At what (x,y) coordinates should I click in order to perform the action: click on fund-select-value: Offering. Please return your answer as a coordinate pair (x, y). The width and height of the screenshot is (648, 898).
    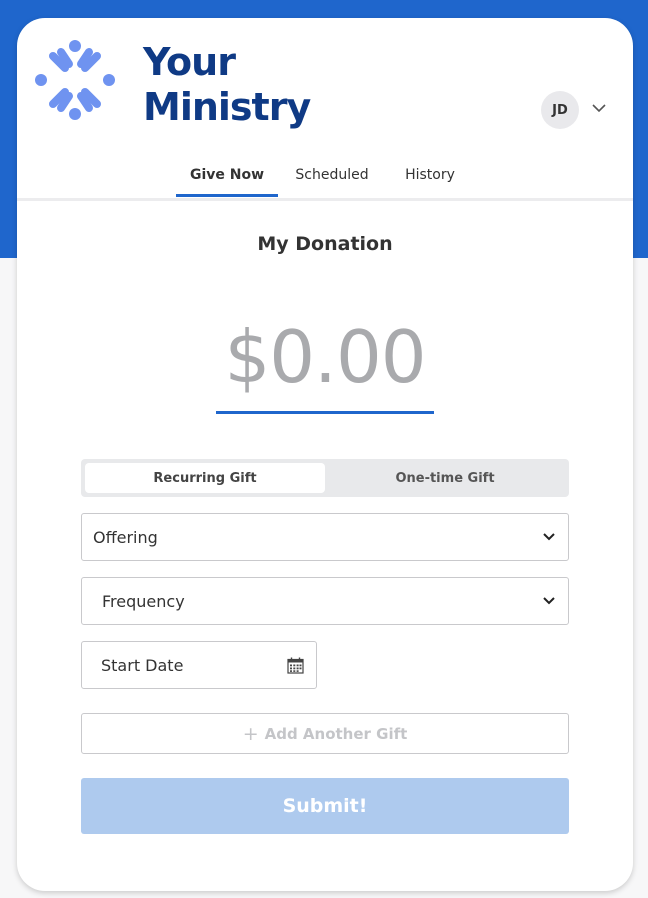
    Looking at the image, I should click on (125, 537).